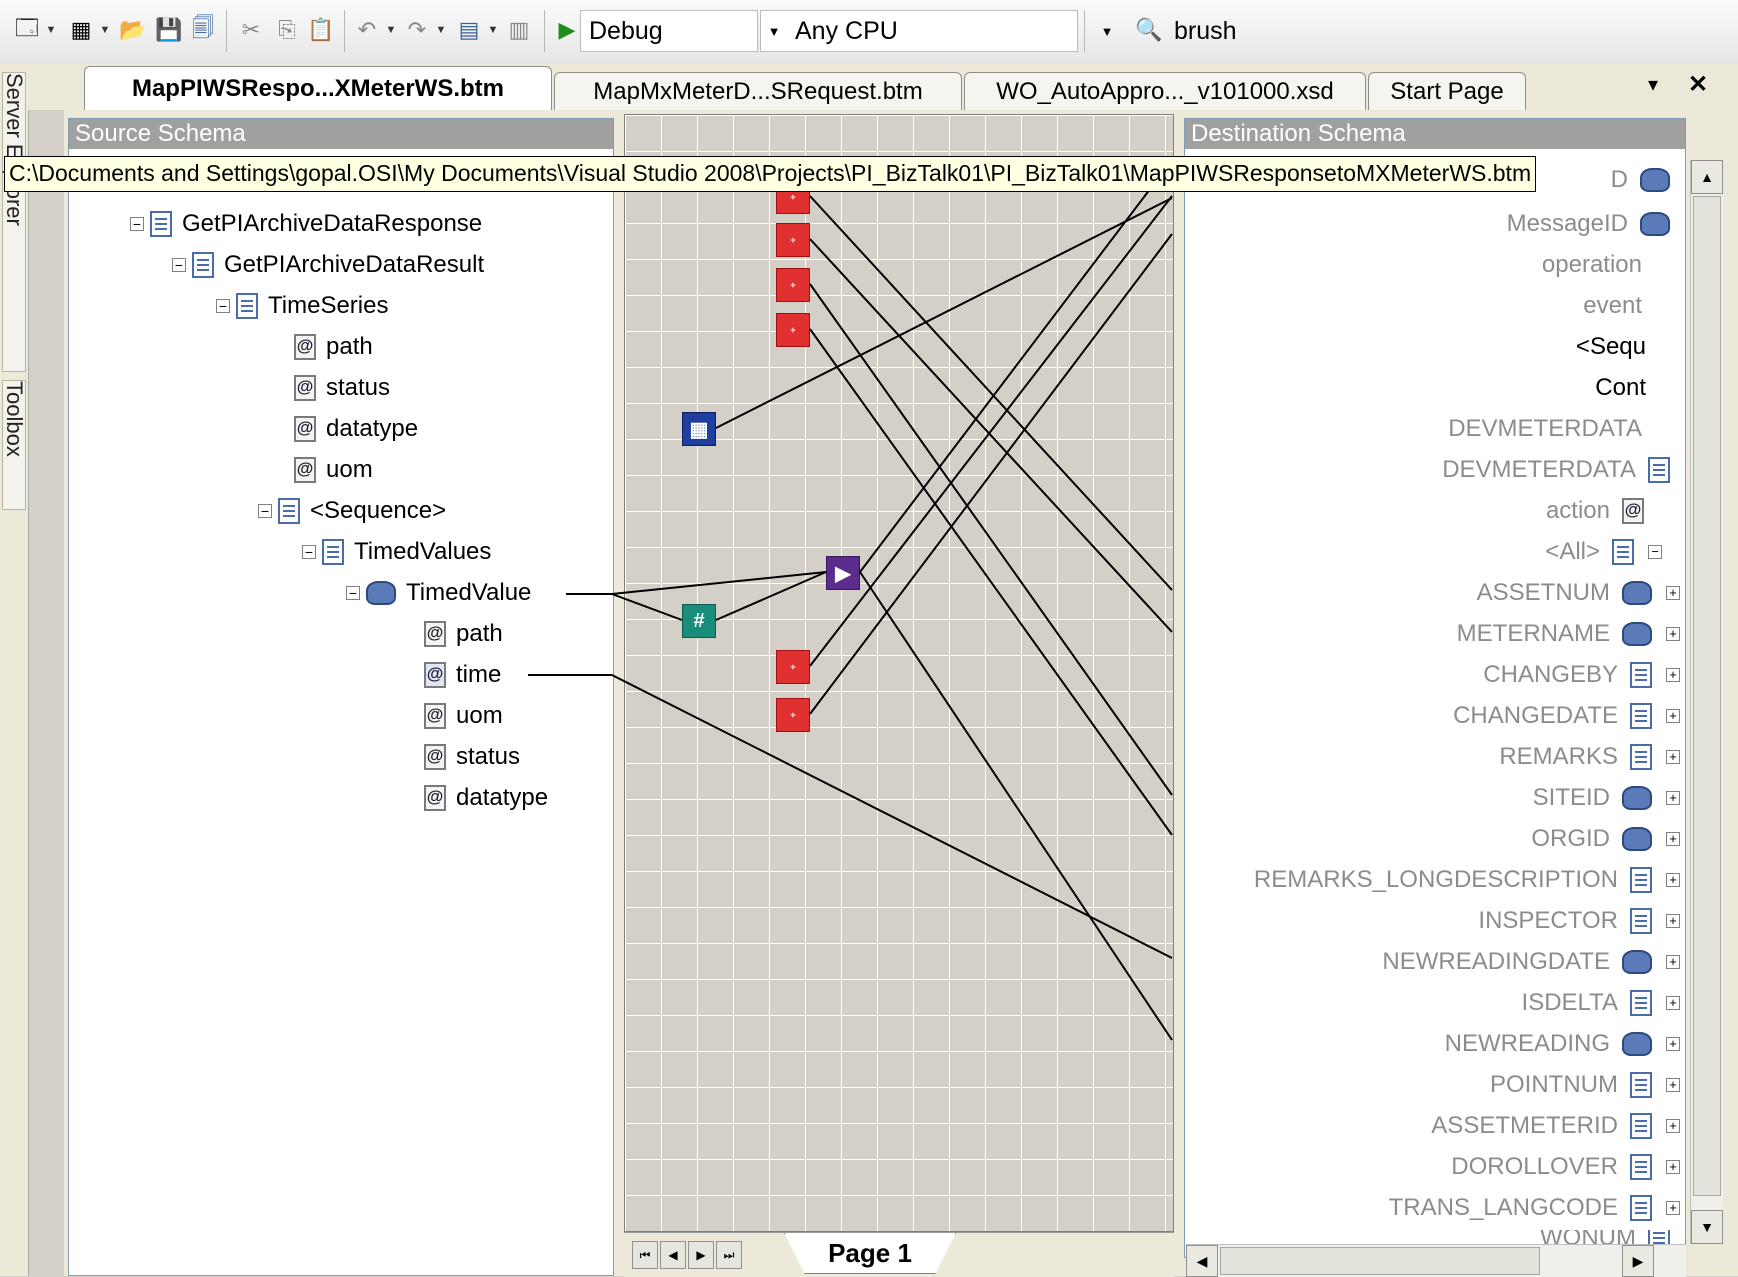 The image size is (1738, 1277). Describe the element at coordinates (169, 30) in the screenshot. I see `save-icon: 💾` at that location.